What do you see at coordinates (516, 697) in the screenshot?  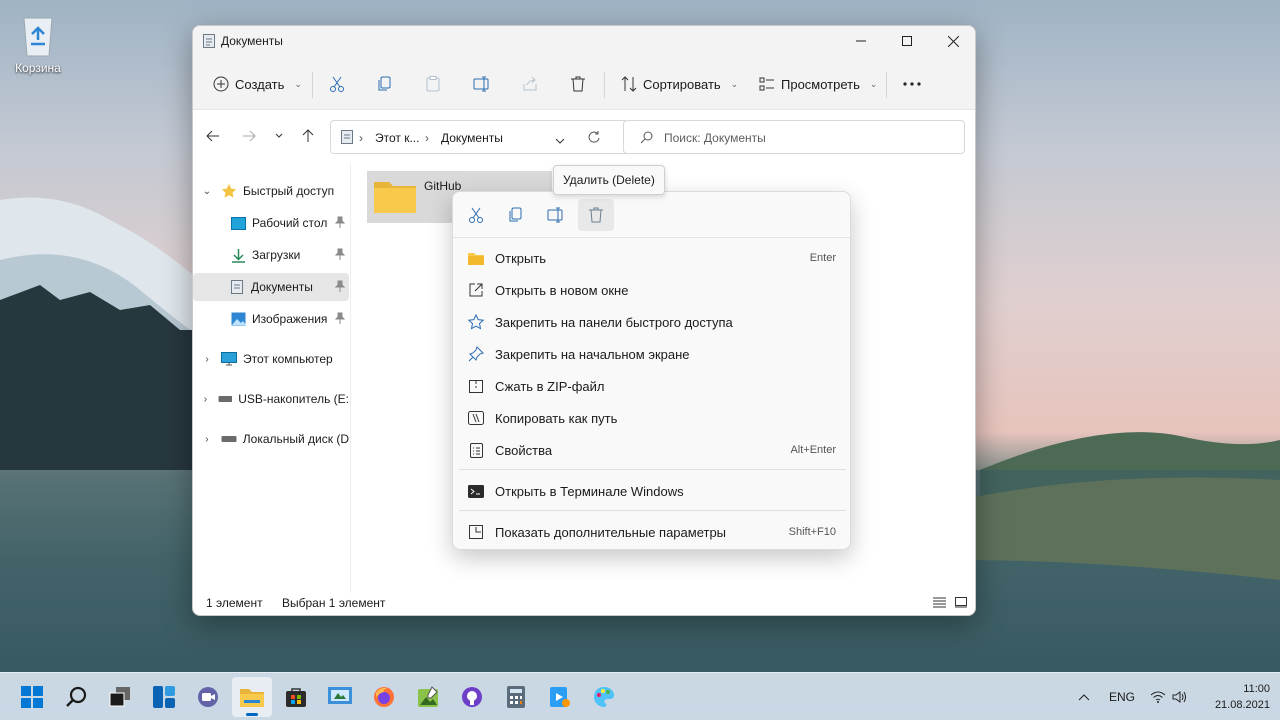 I see `calculator-button` at bounding box center [516, 697].